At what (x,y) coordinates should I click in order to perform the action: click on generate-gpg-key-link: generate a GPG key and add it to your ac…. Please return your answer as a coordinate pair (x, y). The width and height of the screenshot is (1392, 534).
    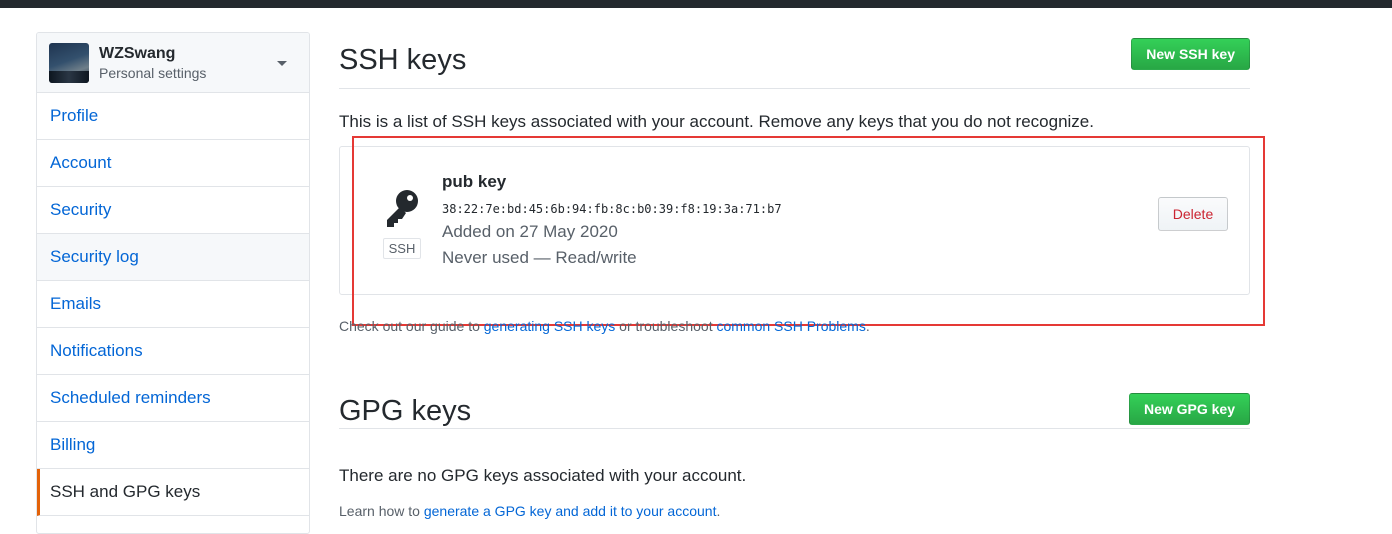
    Looking at the image, I should click on (570, 511).